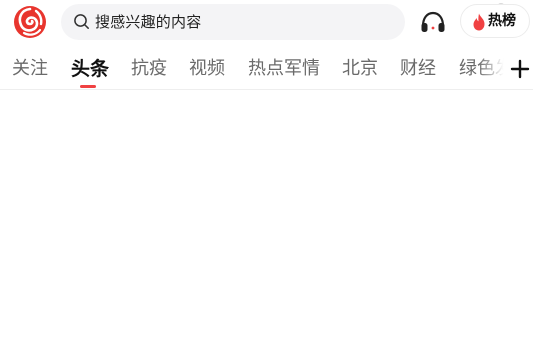  What do you see at coordinates (233, 22) in the screenshot?
I see `search-bar: 搜感兴趣的内容` at bounding box center [233, 22].